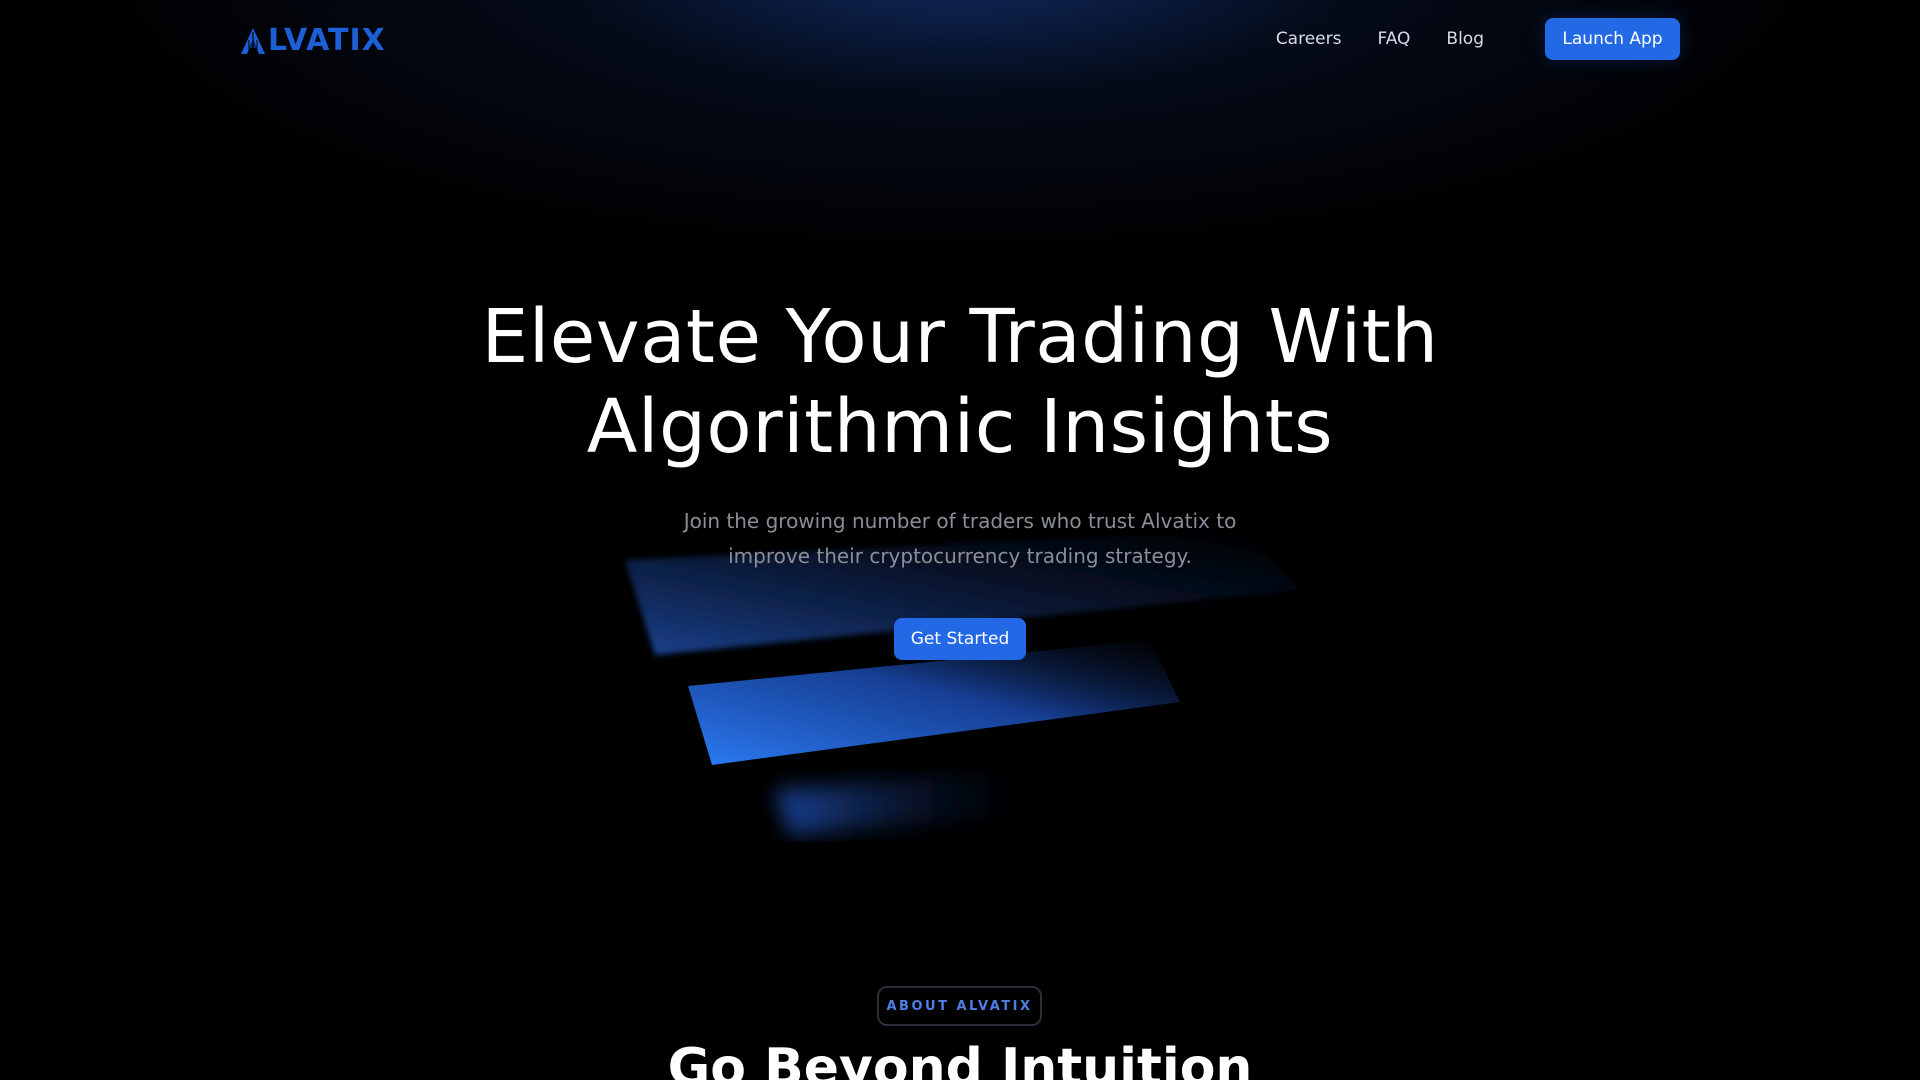  What do you see at coordinates (327, 40) in the screenshot?
I see `brand-logo-text: LVATIX` at bounding box center [327, 40].